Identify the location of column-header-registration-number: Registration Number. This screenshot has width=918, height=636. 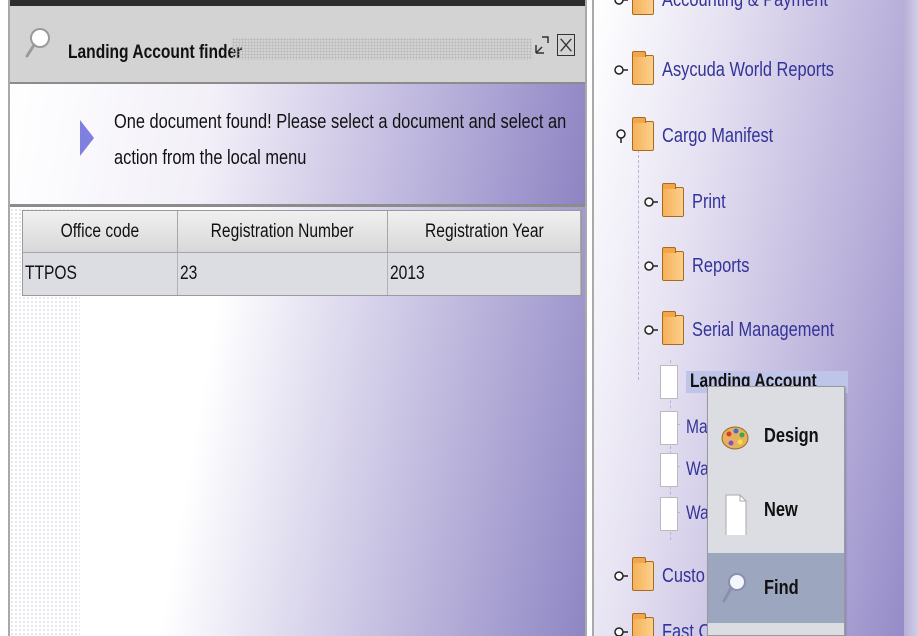
(283, 232).